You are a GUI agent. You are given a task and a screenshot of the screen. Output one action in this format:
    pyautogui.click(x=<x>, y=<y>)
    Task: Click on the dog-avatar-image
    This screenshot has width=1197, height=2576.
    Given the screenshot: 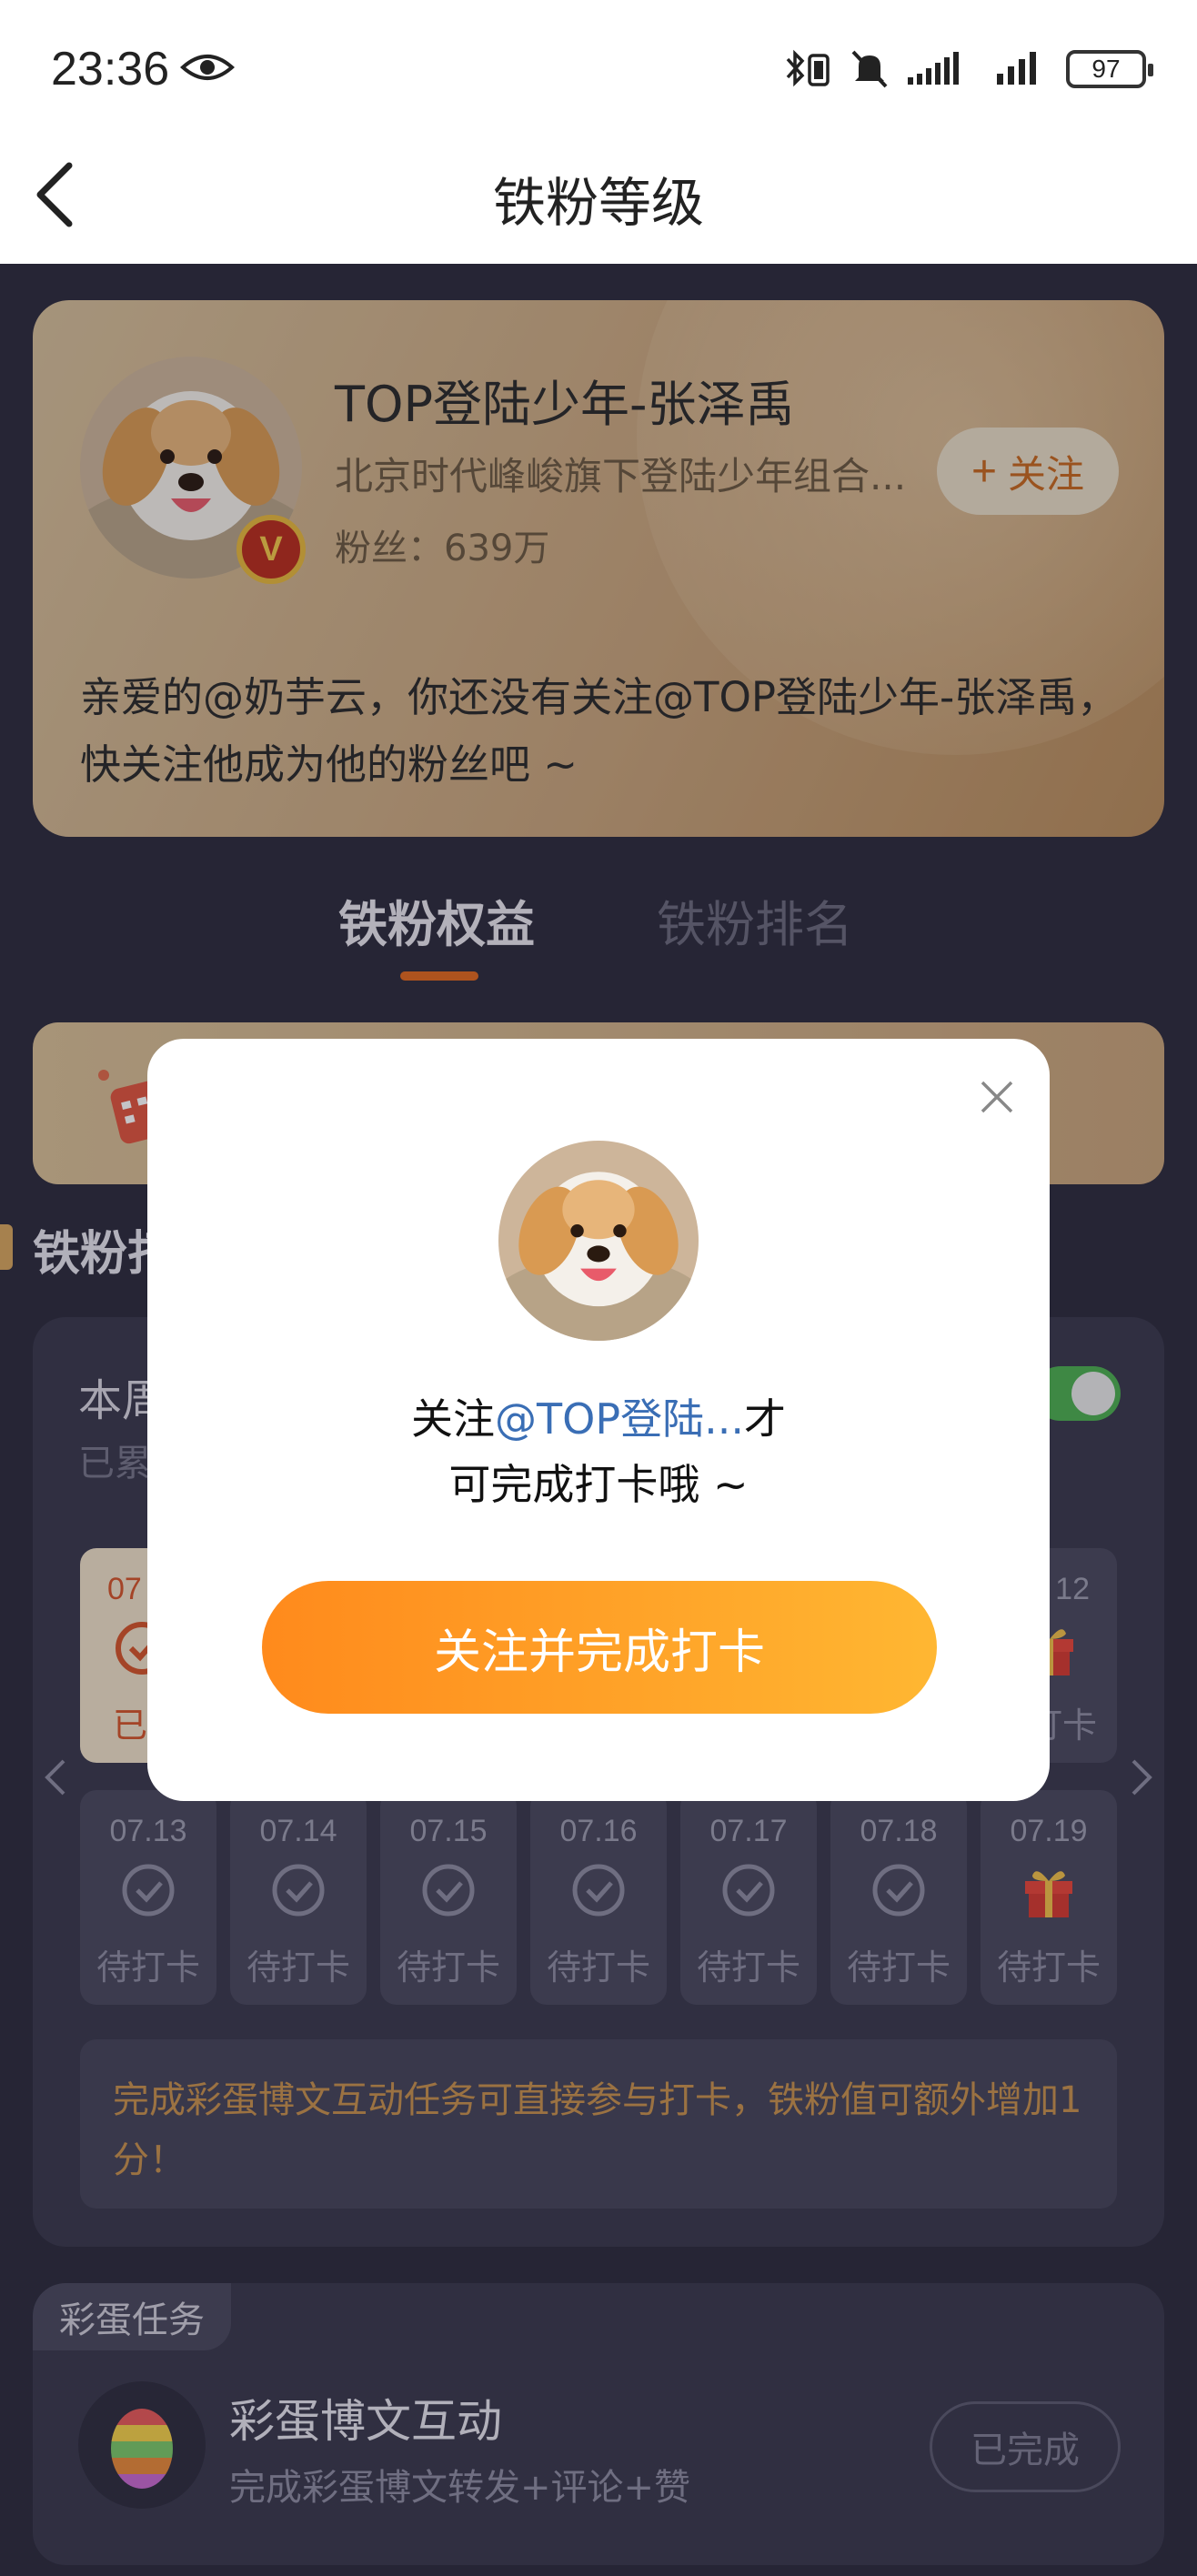 What is the action you would take?
    pyautogui.click(x=598, y=1241)
    